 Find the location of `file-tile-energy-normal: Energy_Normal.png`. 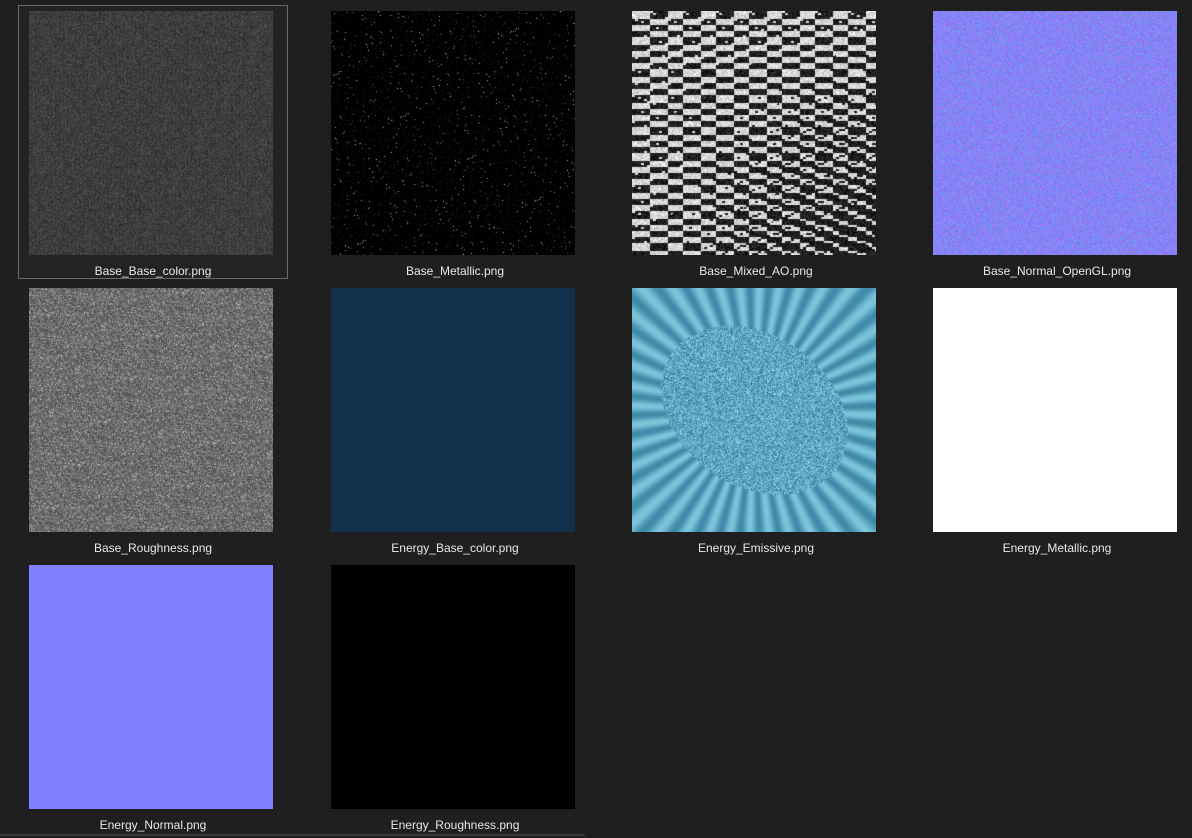

file-tile-energy-normal: Energy_Normal.png is located at coordinates (153, 696).